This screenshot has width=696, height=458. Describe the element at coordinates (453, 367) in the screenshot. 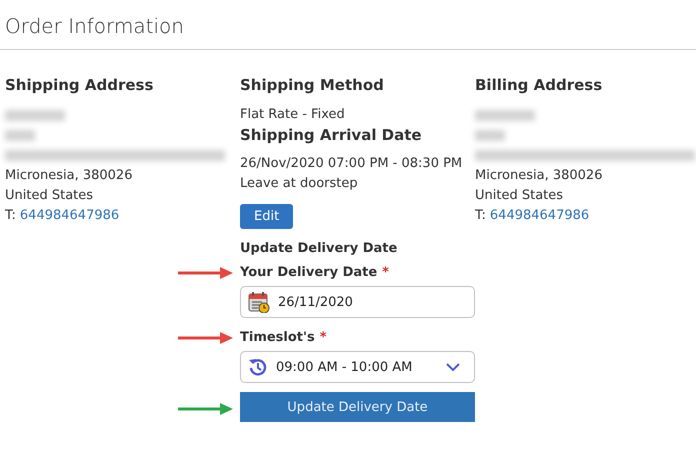

I see `chevron-down-icon` at that location.